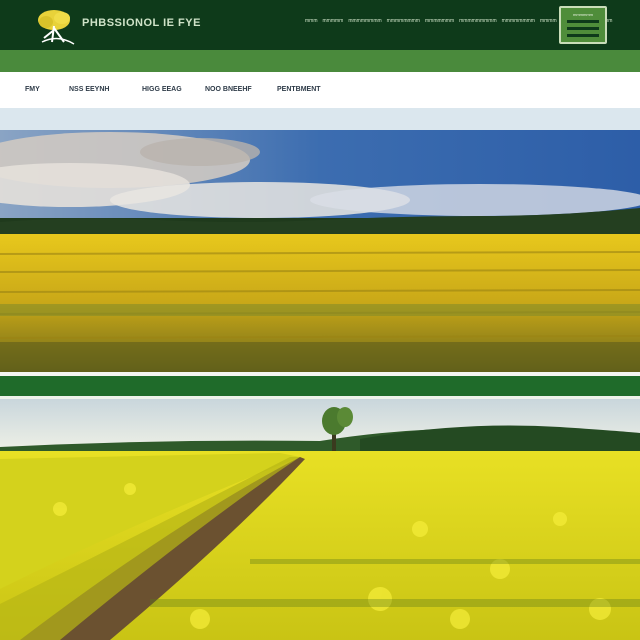 The height and width of the screenshot is (640, 640). What do you see at coordinates (333, 21) in the screenshot?
I see `top-link: mmmmm` at bounding box center [333, 21].